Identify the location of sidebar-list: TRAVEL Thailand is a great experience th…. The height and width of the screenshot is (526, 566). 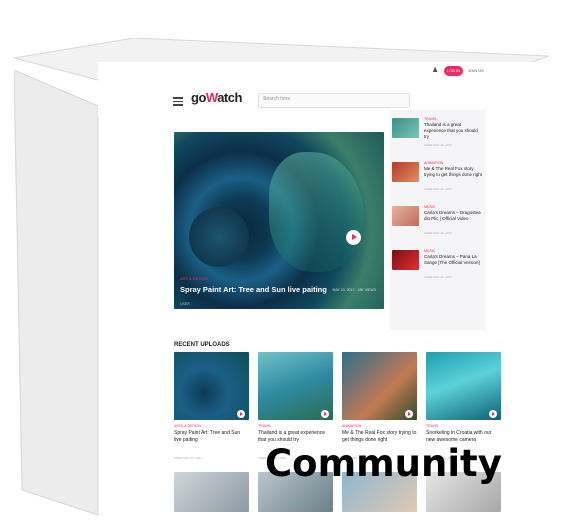
(438, 220).